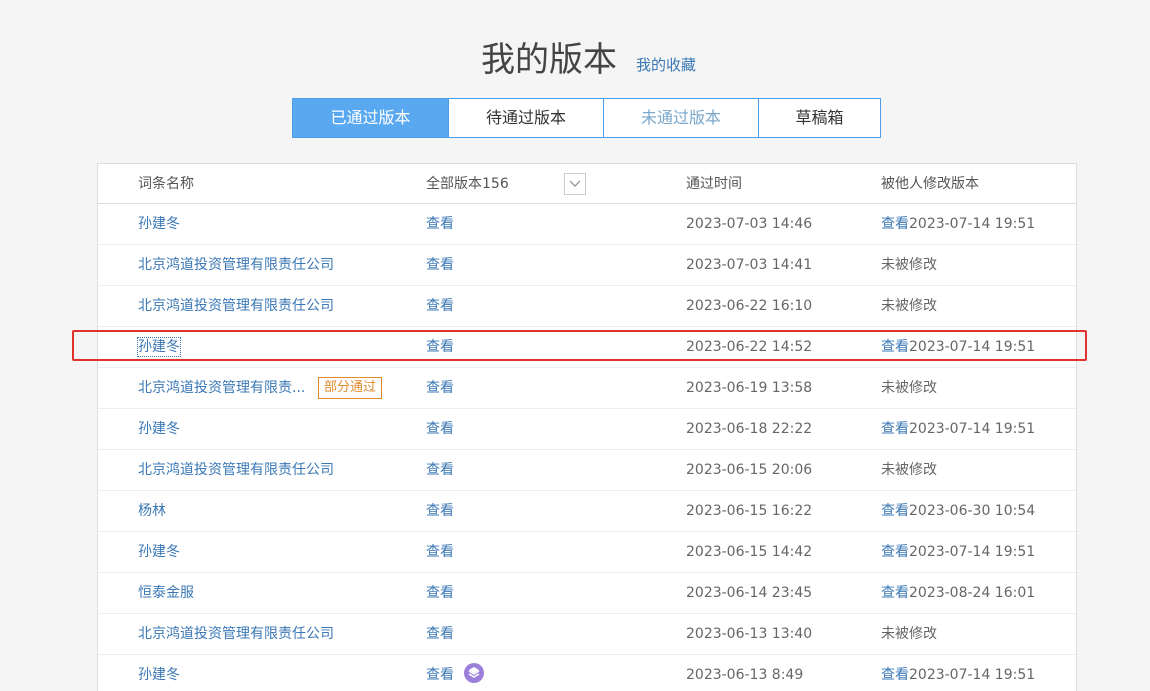  I want to click on table-row: 孙建冬 查看 2023-06-15 14:42 查看2023-07-14 19:51, so click(587, 552).